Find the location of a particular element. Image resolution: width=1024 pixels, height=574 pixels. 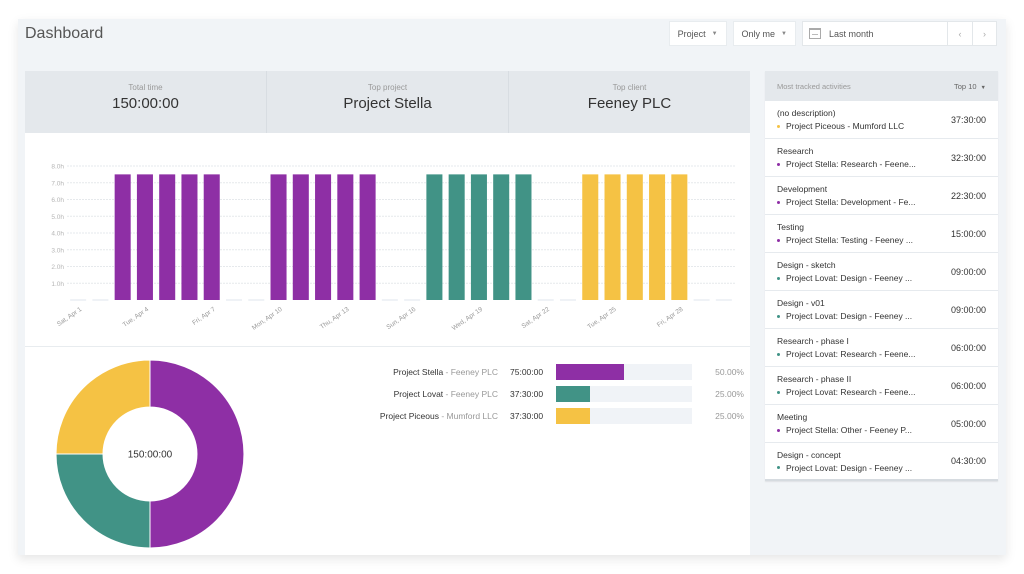

project-percent: 25.00% is located at coordinates (729, 416).